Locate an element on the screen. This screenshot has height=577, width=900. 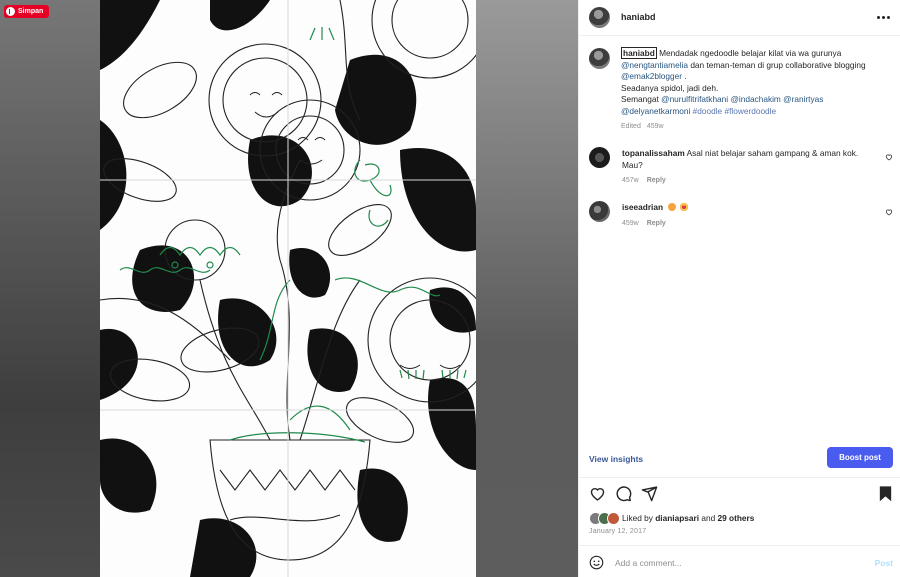
pinterest-icon is located at coordinates (10, 11).